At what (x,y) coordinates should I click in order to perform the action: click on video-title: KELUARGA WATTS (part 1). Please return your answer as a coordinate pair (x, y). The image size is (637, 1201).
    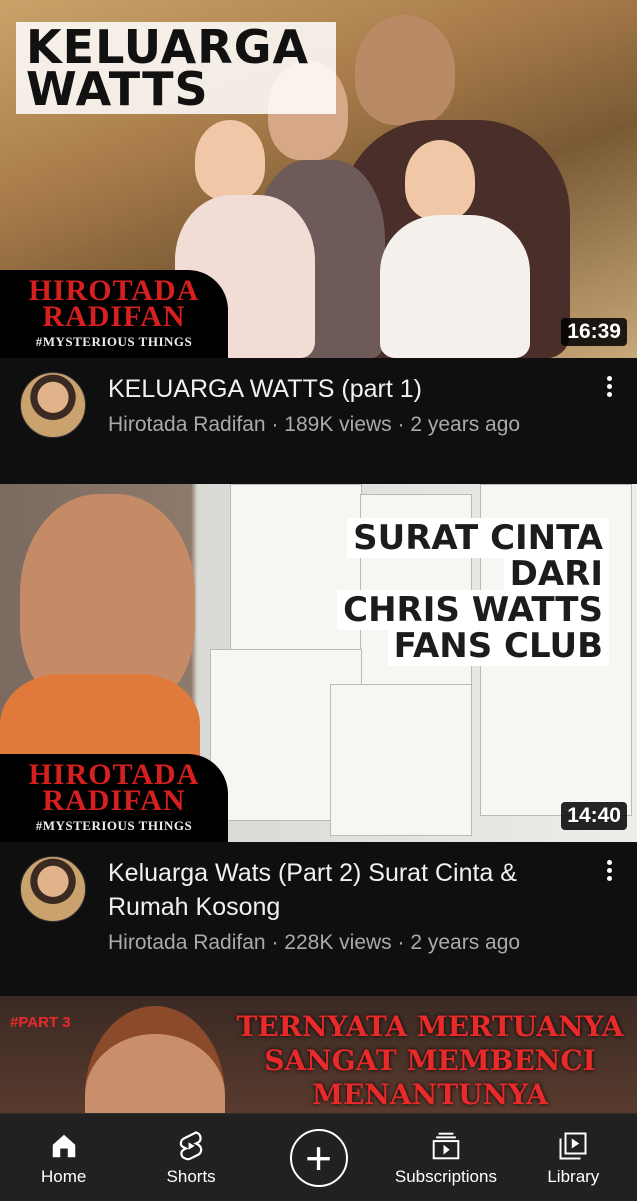
    Looking at the image, I should click on (314, 389).